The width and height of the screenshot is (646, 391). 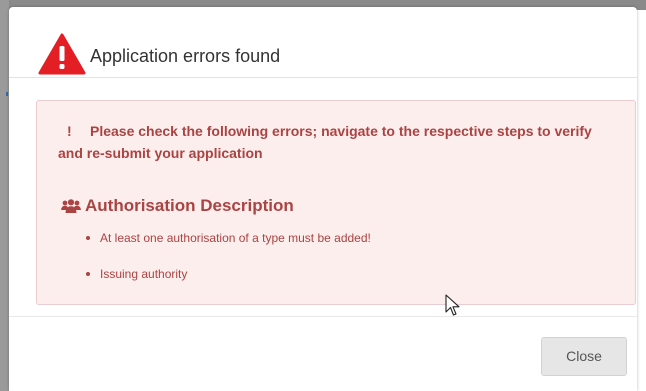 I want to click on dialog-title: Application errors found, so click(x=185, y=56).